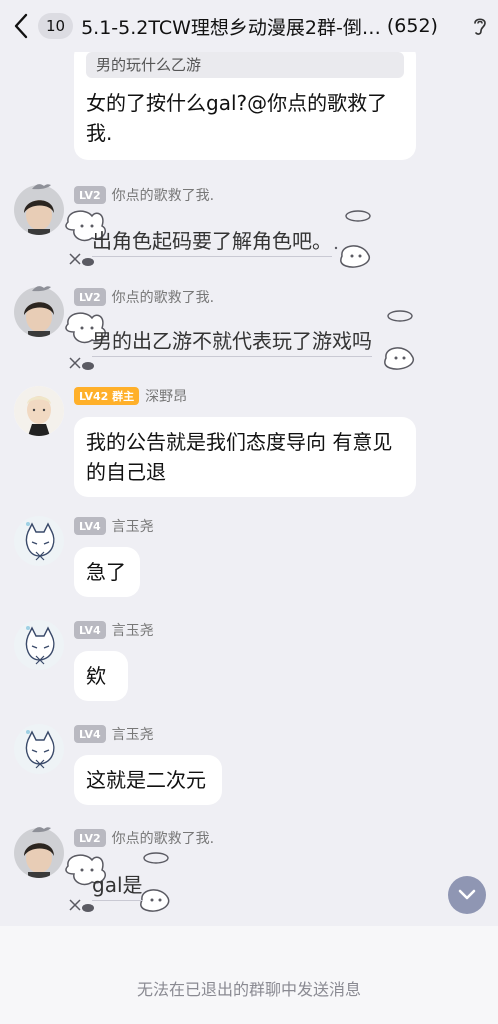 This screenshot has width=498, height=1024. I want to click on message-bubble: 这就是二次元, so click(148, 780).